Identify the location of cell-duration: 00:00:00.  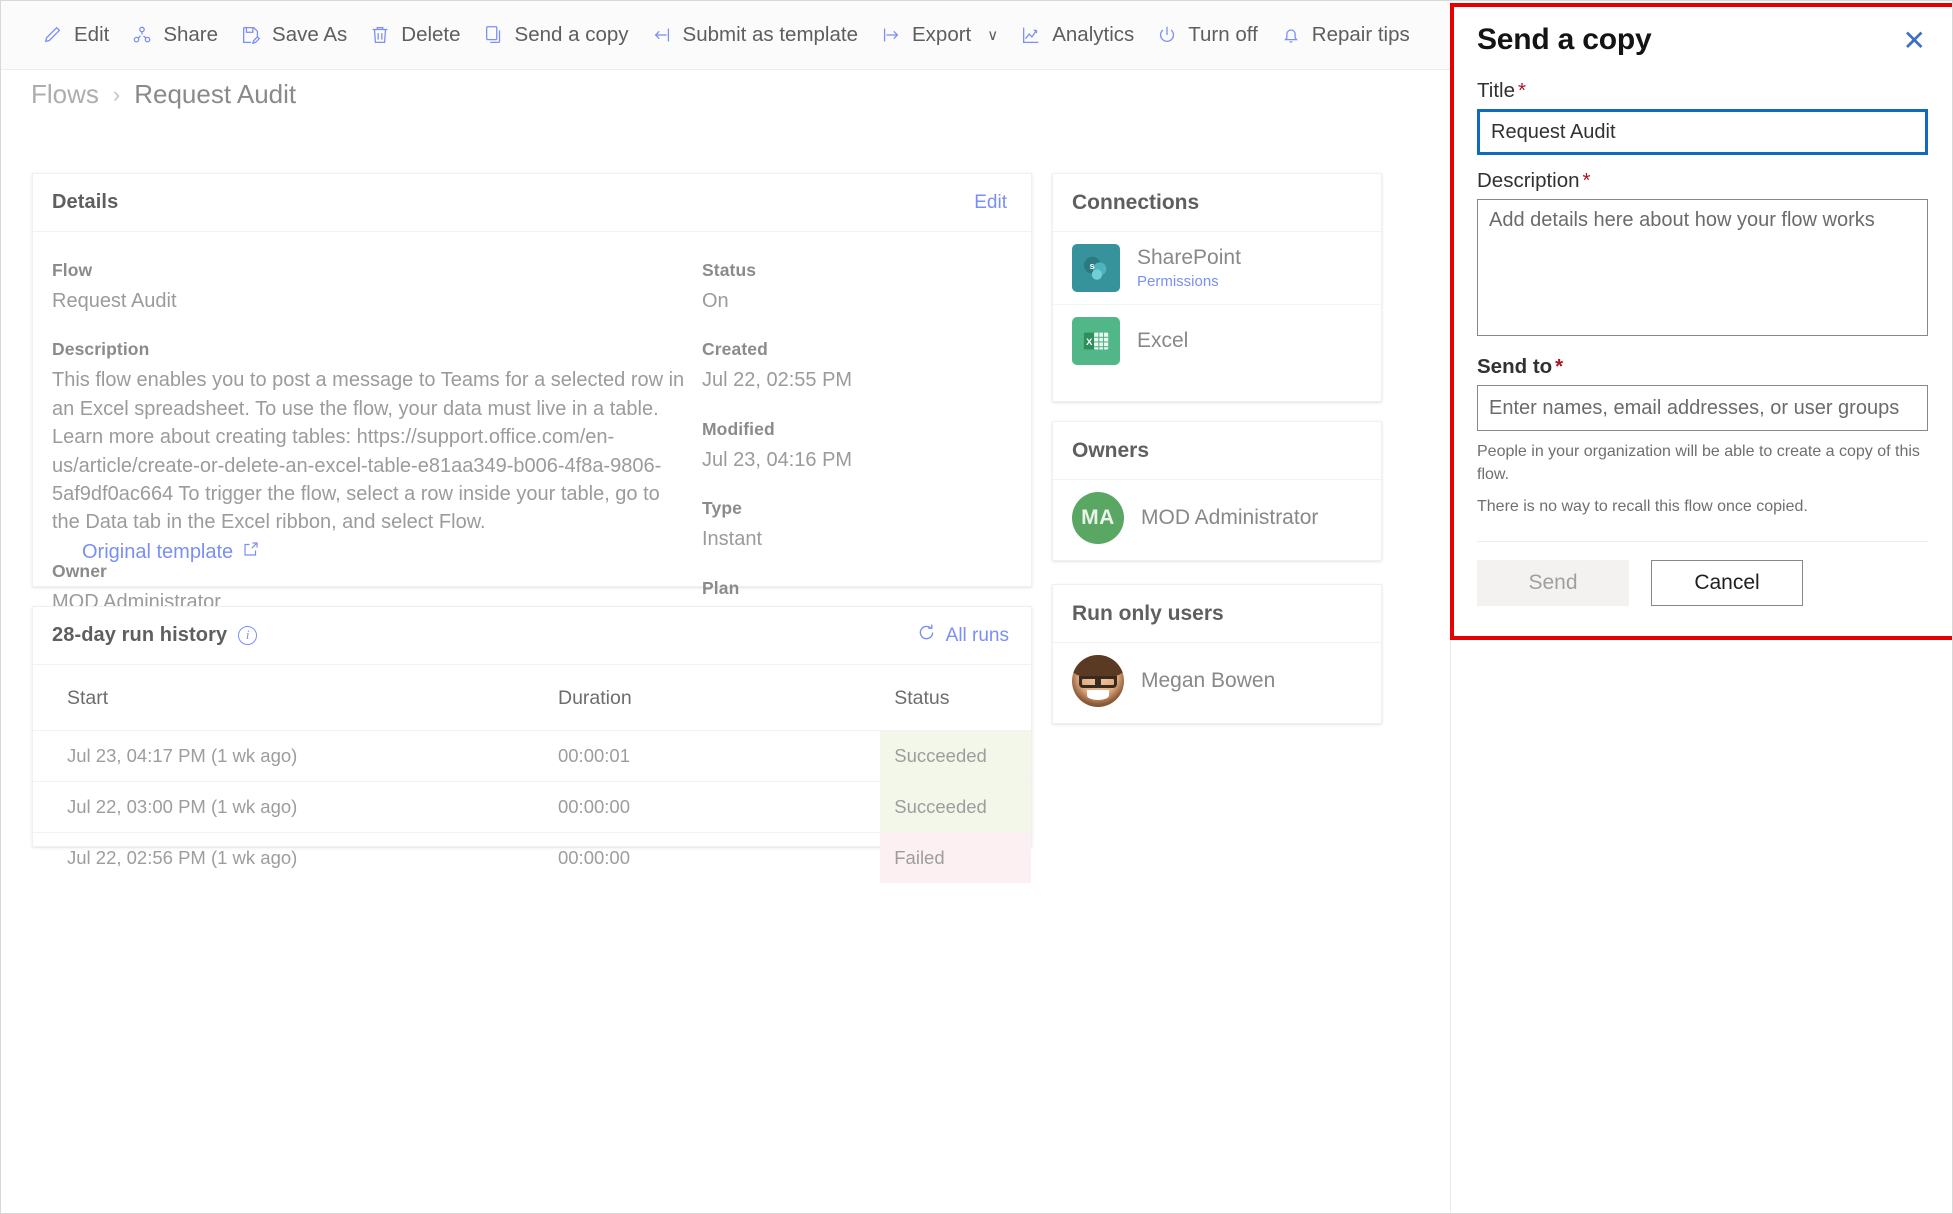
(719, 857).